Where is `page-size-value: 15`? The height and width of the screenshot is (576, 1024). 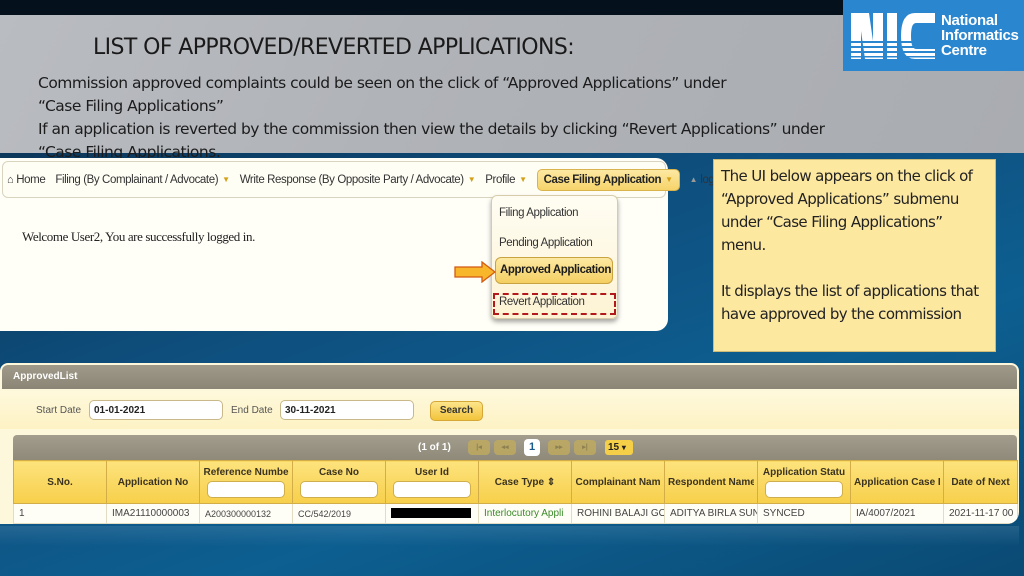 page-size-value: 15 is located at coordinates (614, 447).